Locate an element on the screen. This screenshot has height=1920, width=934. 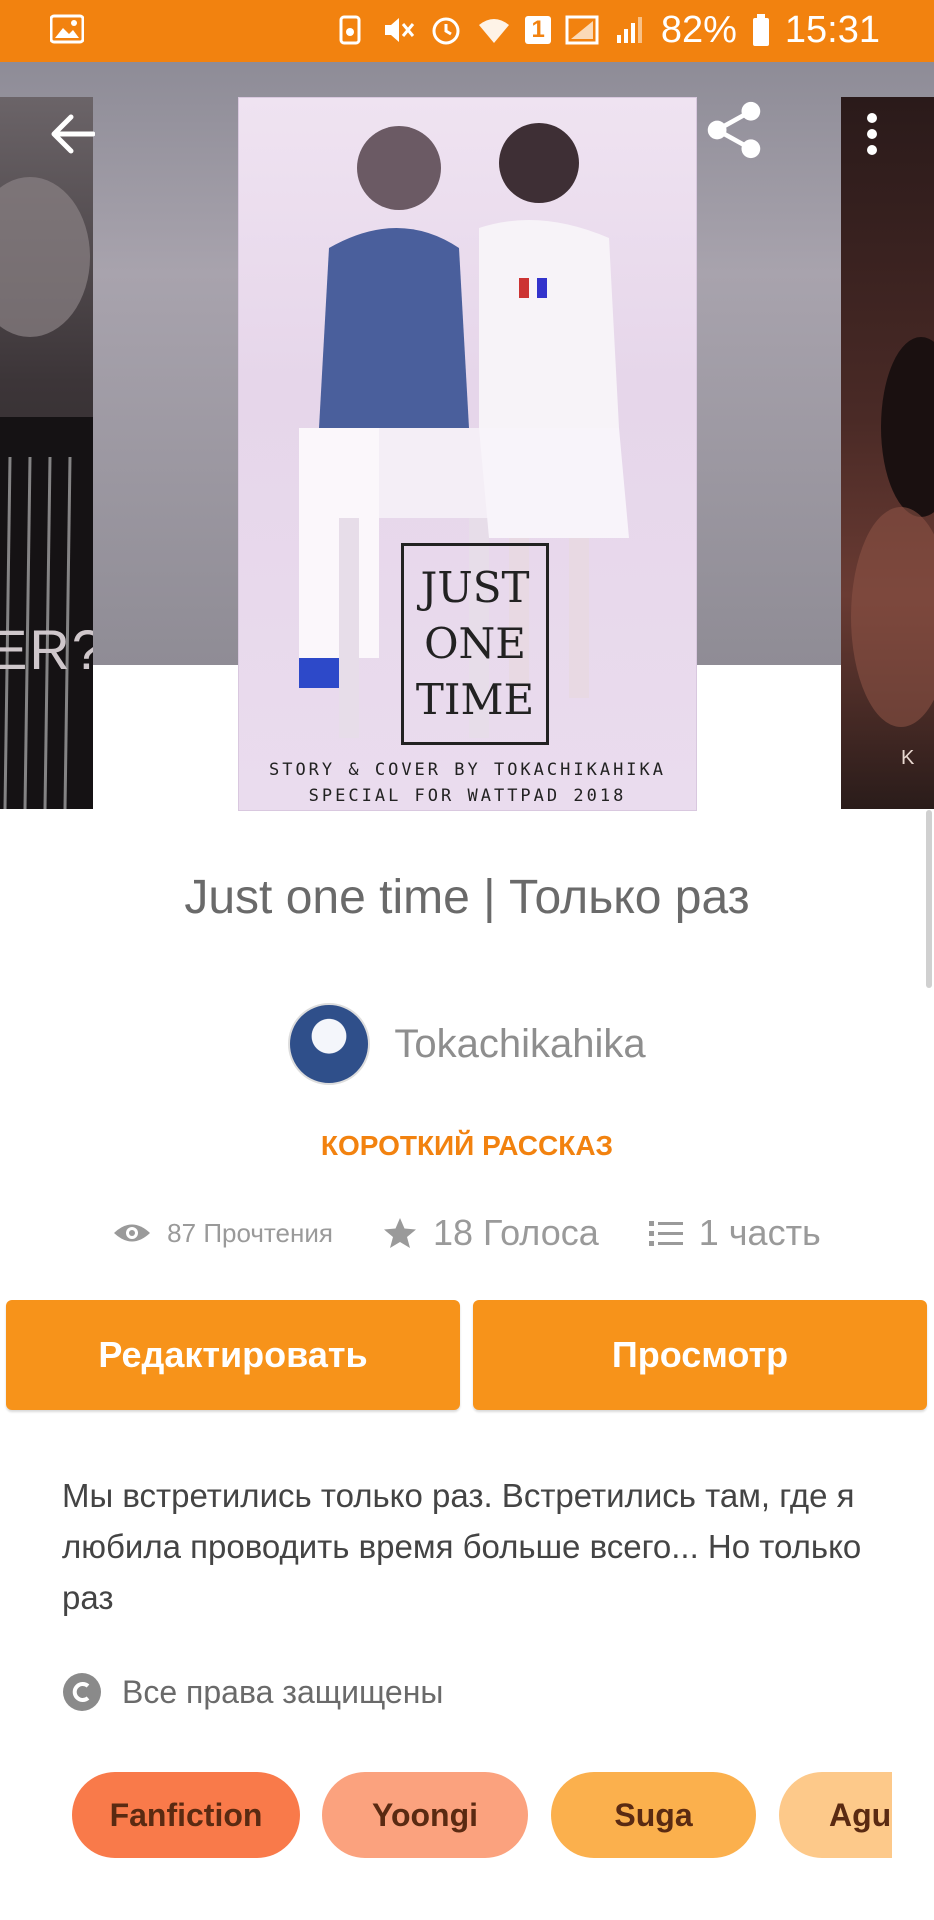
author-name: Tokachikahika is located at coordinates (519, 1044).